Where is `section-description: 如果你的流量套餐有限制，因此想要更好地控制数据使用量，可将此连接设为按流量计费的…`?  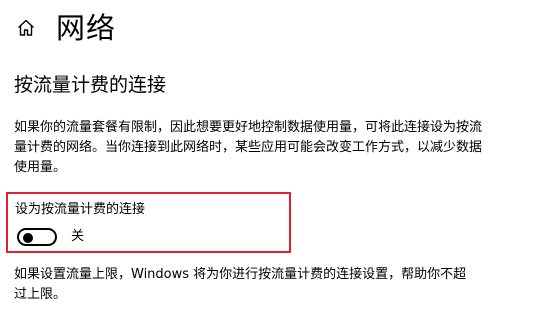 section-description: 如果你的流量套餐有限制，因此想要更好地控制数据使用量，可将此连接设为按流量计费的… is located at coordinates (248, 147).